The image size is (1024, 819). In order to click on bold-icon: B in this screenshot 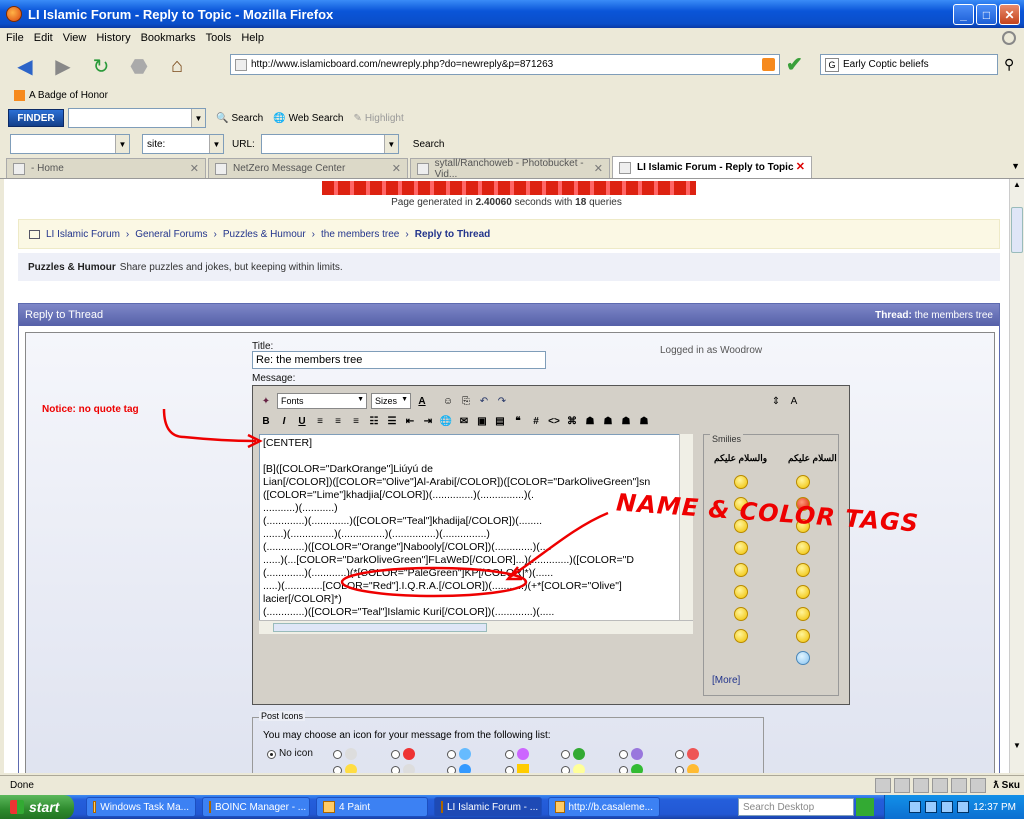, I will do `click(266, 421)`.